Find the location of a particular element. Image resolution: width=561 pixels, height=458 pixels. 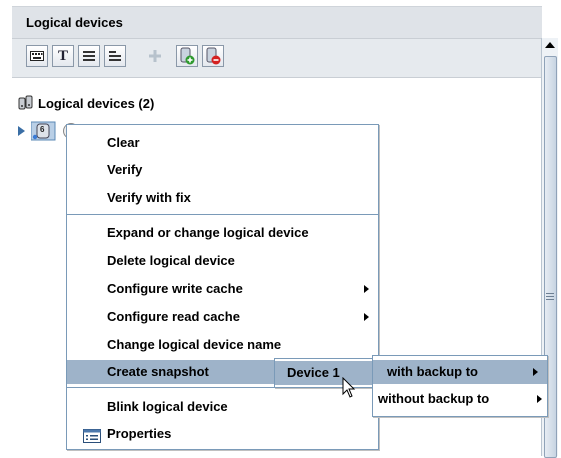

menu-item-configure-write-cache: Configure write cache is located at coordinates (222, 289).